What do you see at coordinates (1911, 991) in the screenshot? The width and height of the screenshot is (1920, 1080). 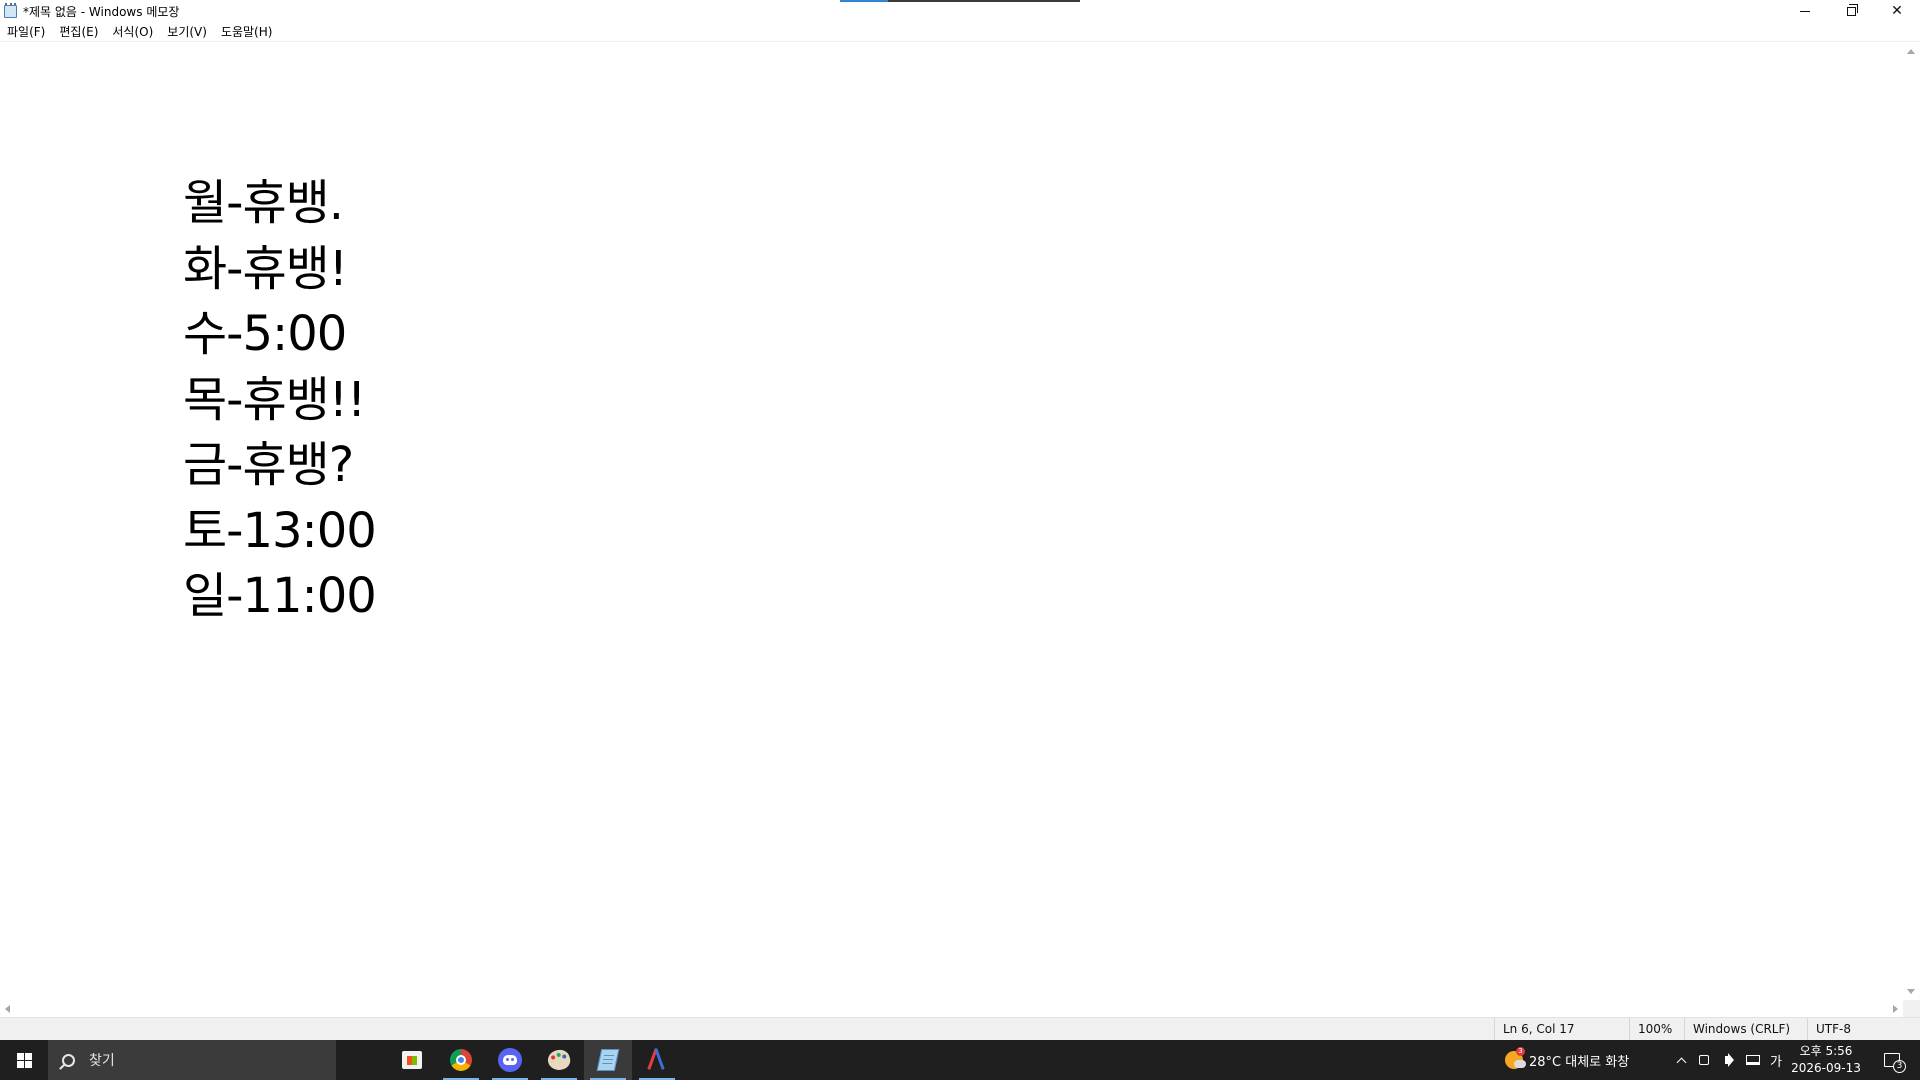 I see `scroll-down-arrow-icon` at bounding box center [1911, 991].